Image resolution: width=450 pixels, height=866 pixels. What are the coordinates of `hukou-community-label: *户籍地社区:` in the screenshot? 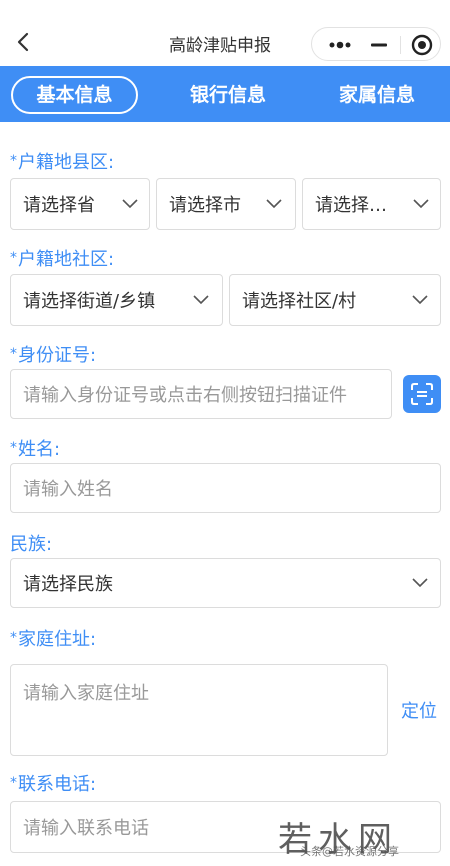 It's located at (62, 259).